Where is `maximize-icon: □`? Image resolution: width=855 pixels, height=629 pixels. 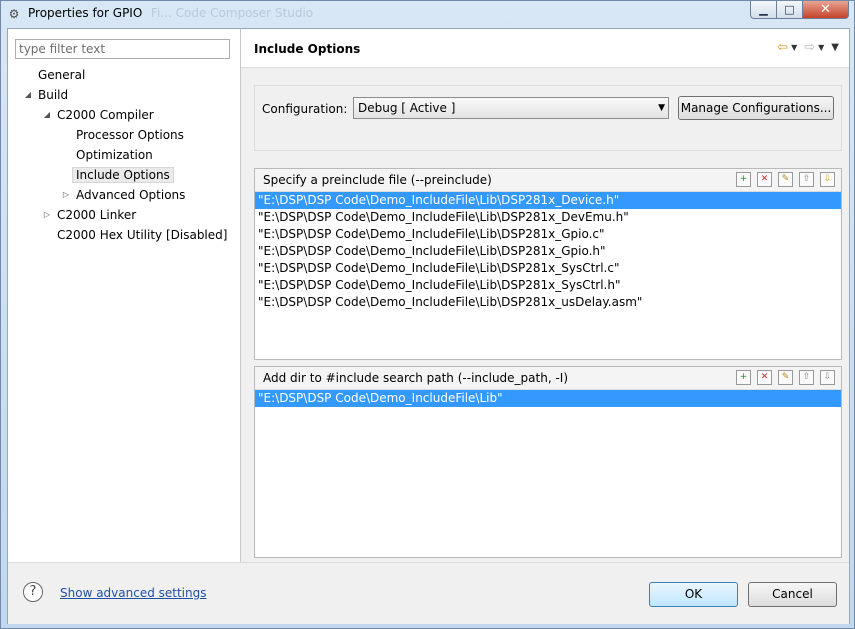 maximize-icon: □ is located at coordinates (789, 9).